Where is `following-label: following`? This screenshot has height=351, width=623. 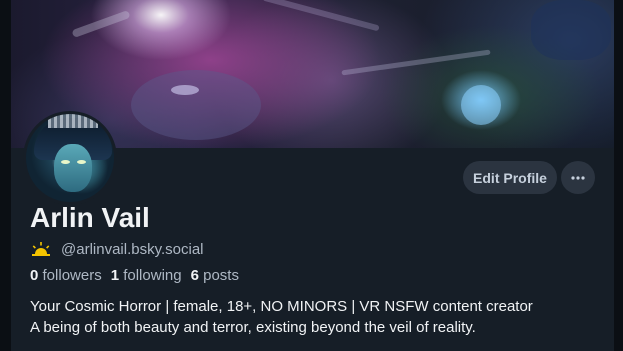 following-label: following is located at coordinates (152, 275).